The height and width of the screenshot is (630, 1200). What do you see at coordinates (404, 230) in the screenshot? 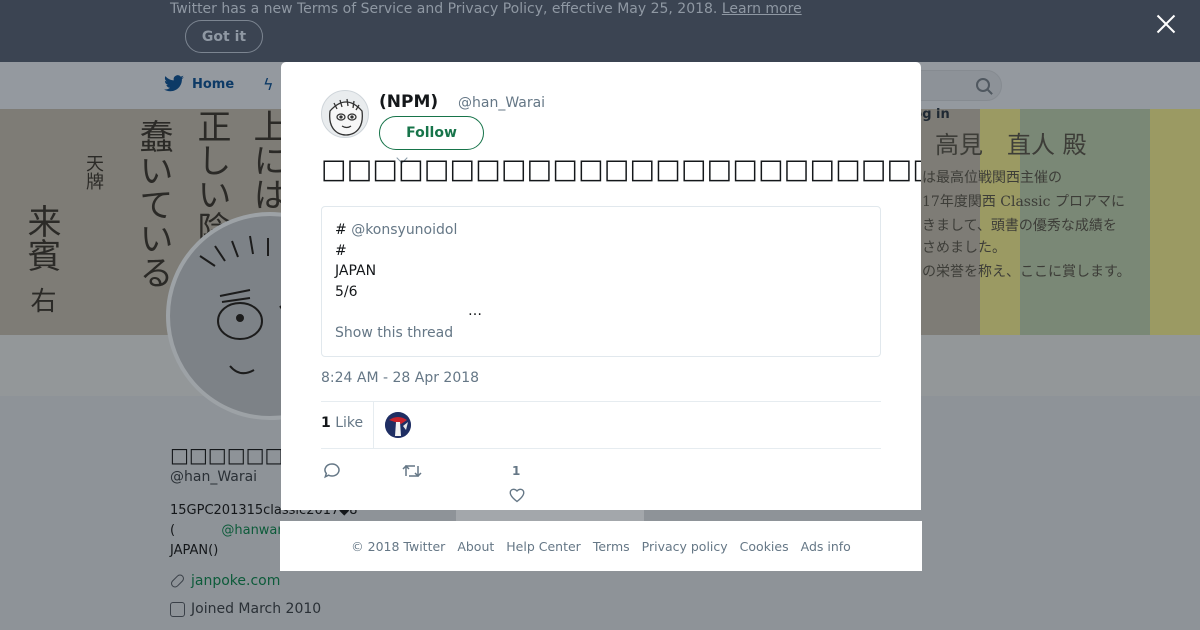
I see `quoted-mention: @konsyunoidol` at bounding box center [404, 230].